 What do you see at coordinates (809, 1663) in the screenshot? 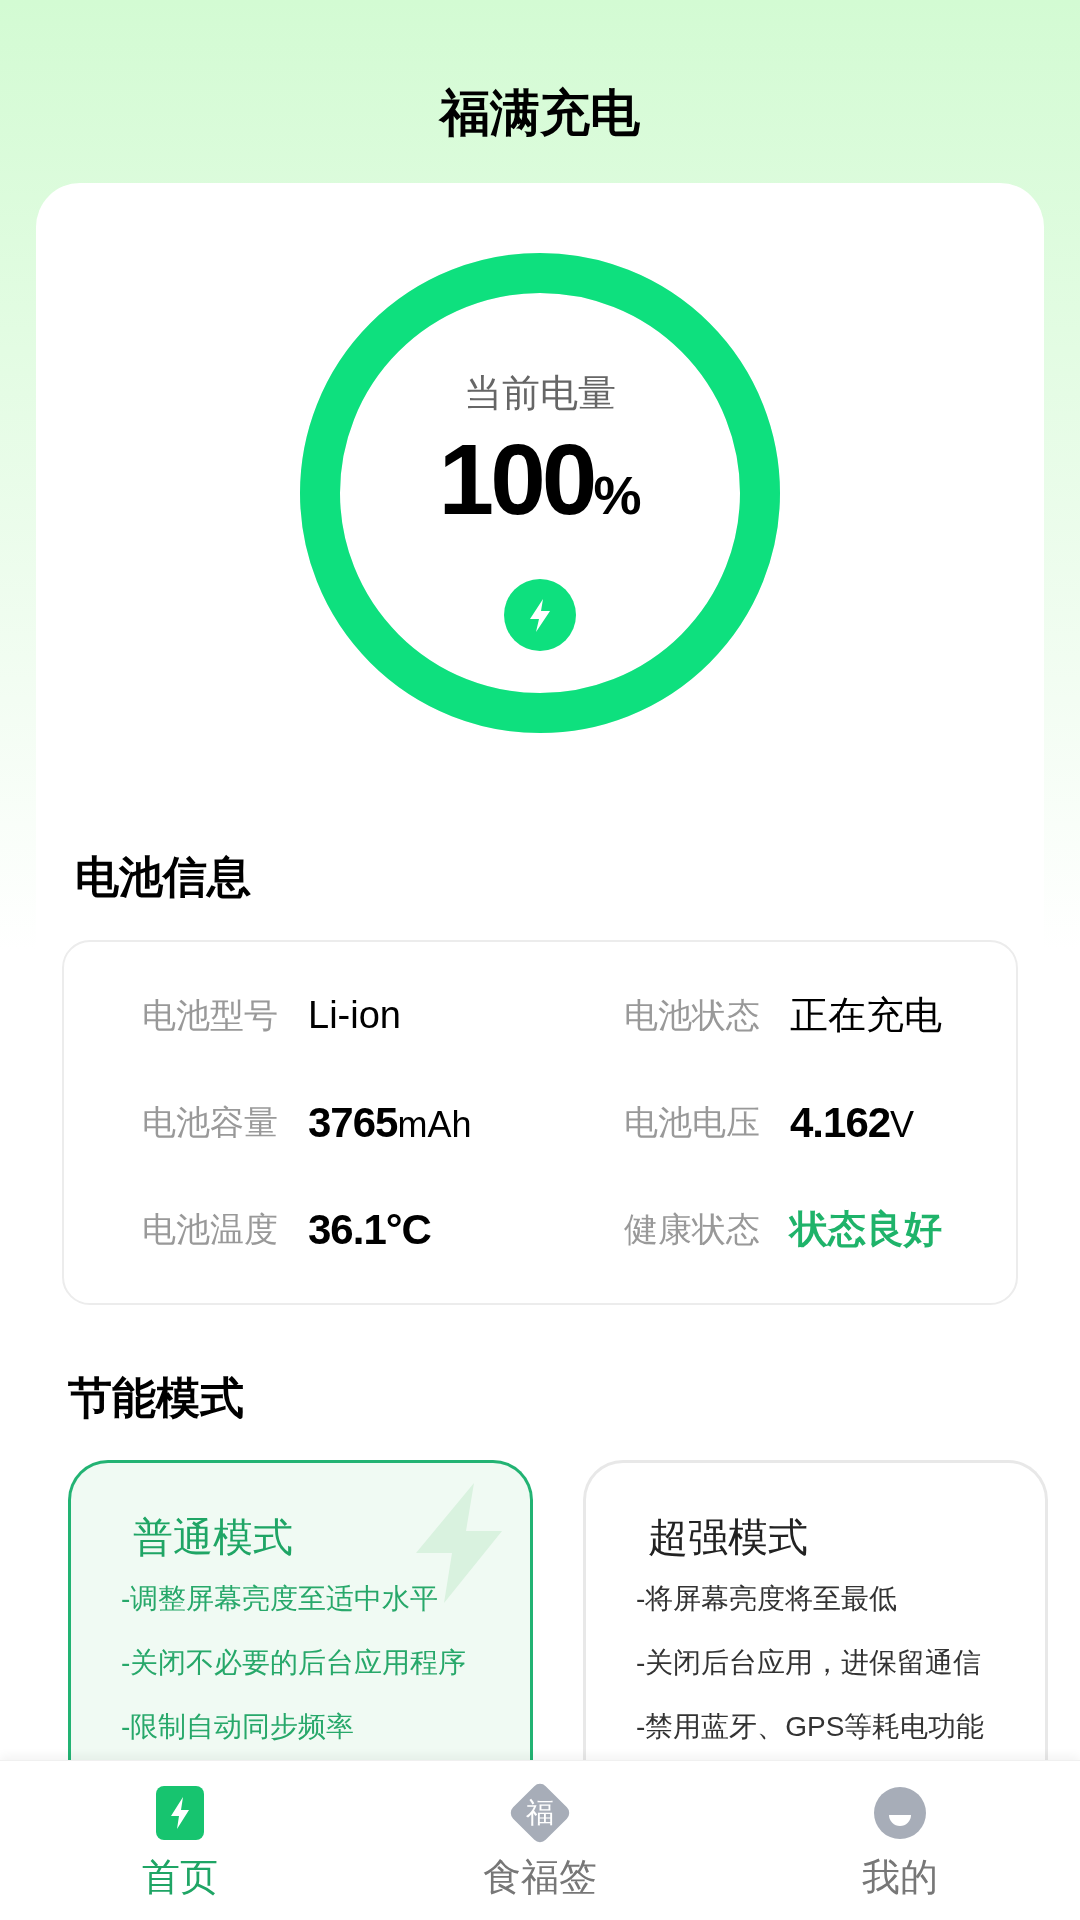
I see `mode-description: -关闭后台应用，进保留通信` at bounding box center [809, 1663].